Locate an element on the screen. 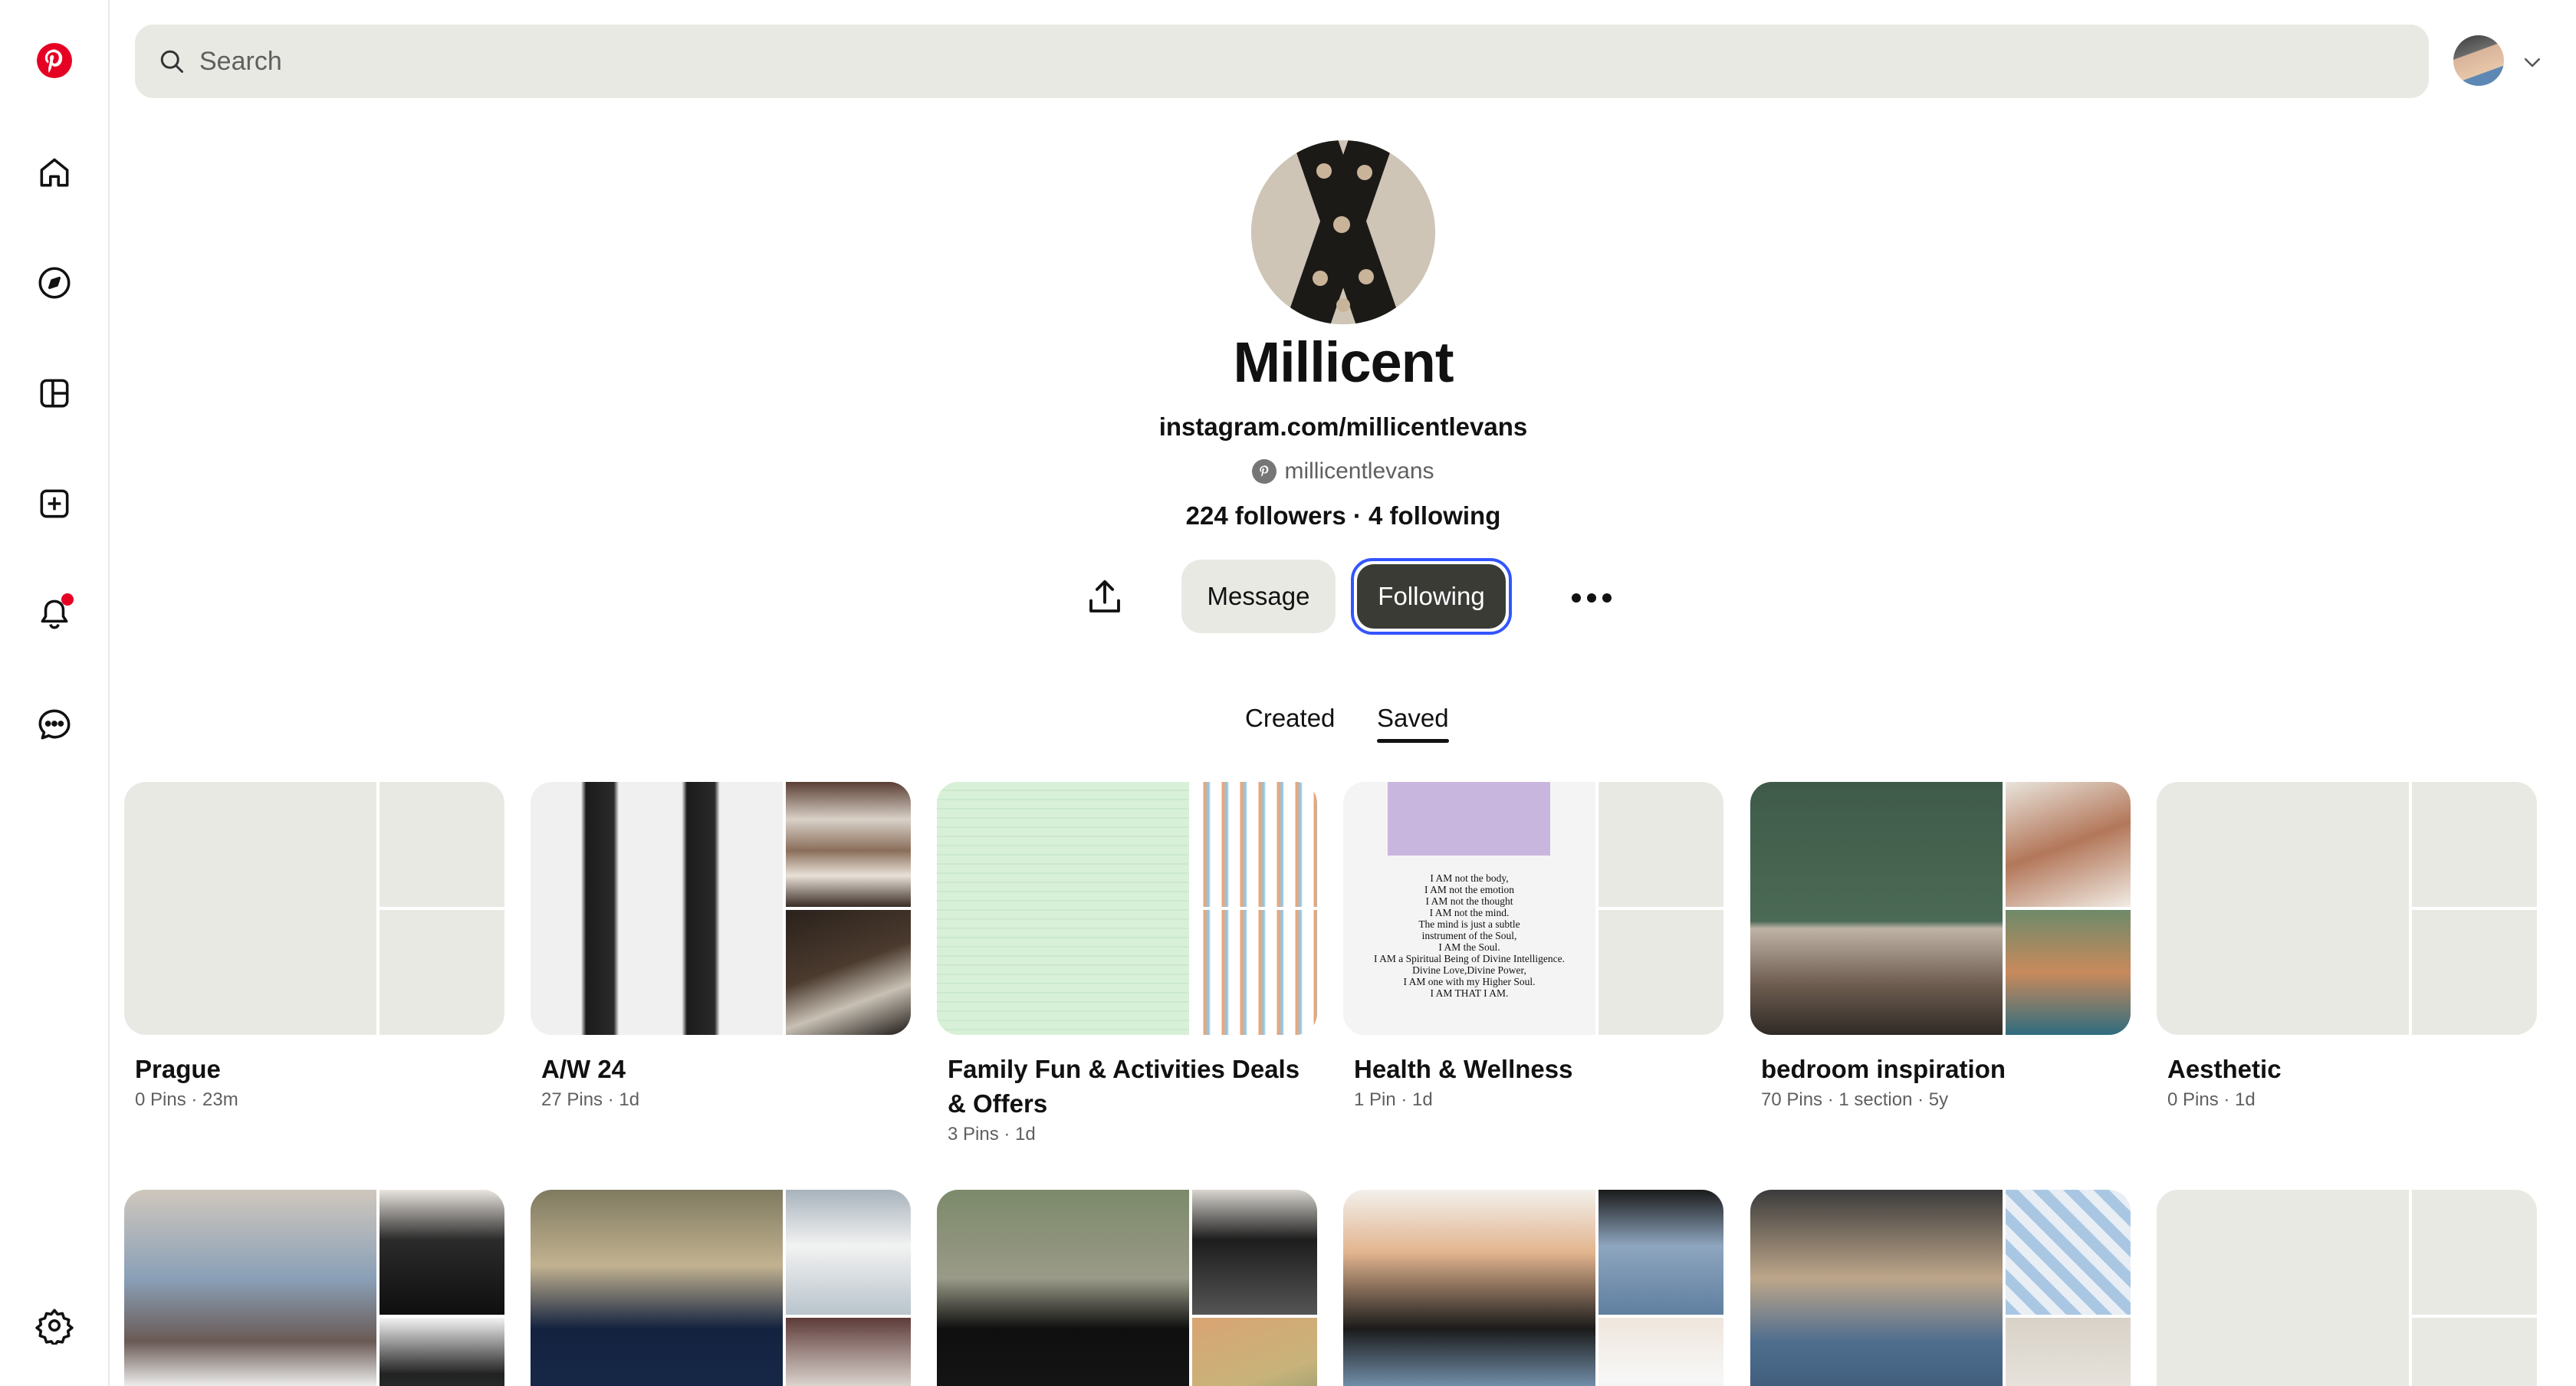 The width and height of the screenshot is (2576, 1386). board-card: Aesthetic 0 Pins · 1d is located at coordinates (2347, 947).